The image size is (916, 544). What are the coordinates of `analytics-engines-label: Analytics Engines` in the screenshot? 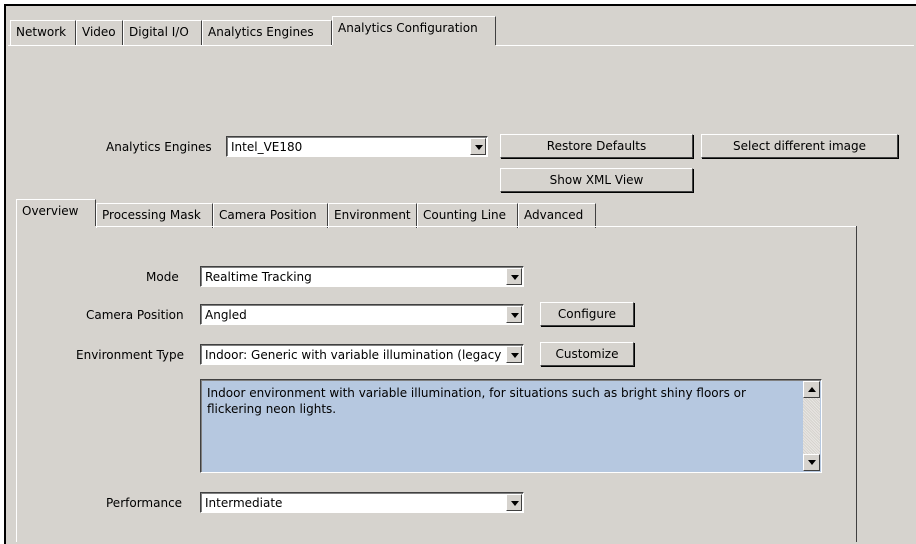 It's located at (159, 147).